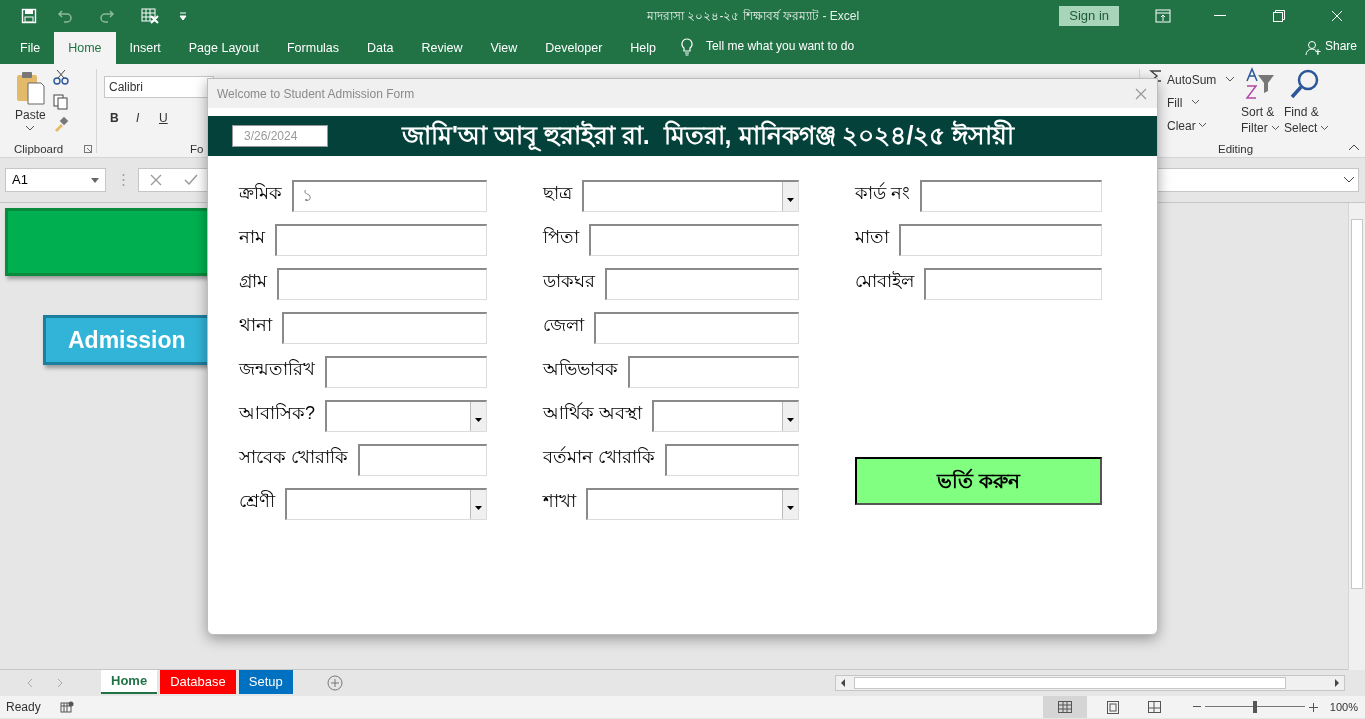 The height and width of the screenshot is (719, 1365). Describe the element at coordinates (1306, 120) in the screenshot. I see `find-select-button: Find & Select` at that location.